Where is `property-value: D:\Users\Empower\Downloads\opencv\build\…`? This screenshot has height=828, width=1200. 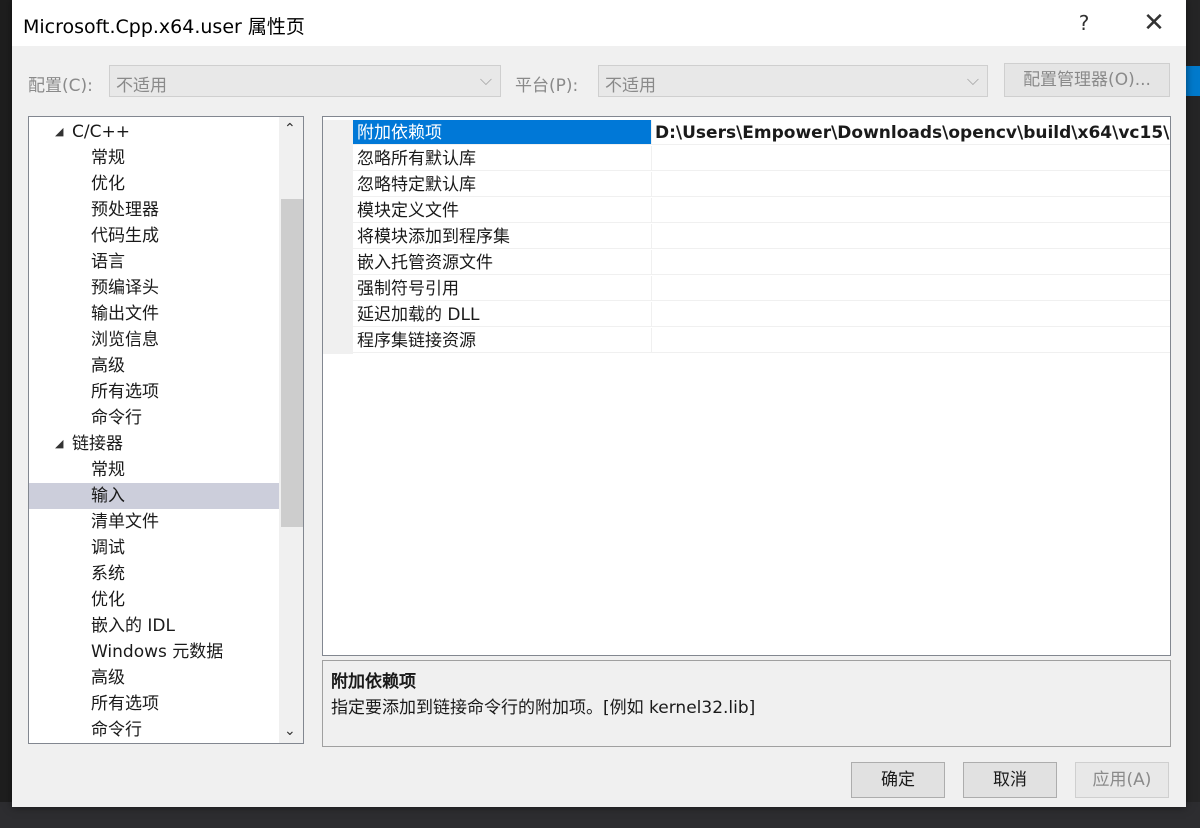 property-value: D:\Users\Empower\Downloads\opencv\build\… is located at coordinates (910, 132).